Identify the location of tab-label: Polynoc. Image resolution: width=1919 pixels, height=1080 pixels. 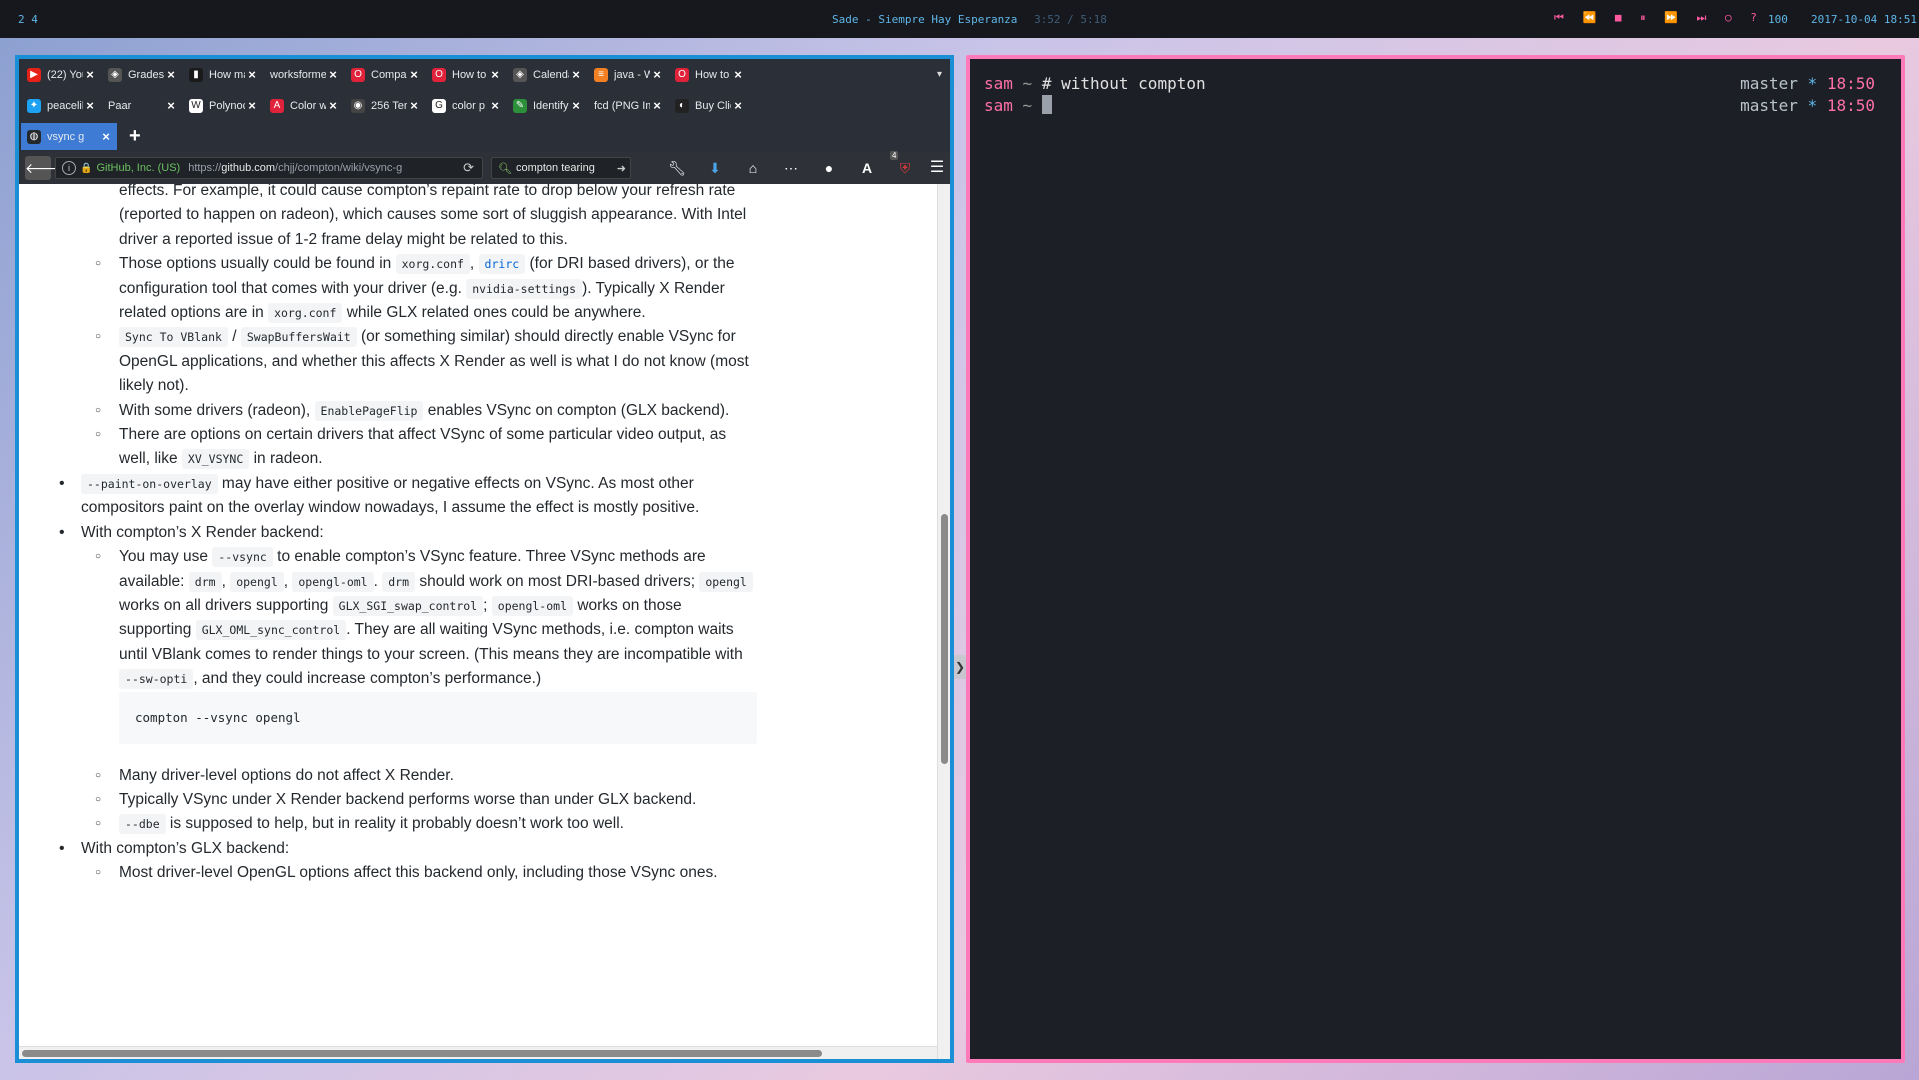
(227, 105).